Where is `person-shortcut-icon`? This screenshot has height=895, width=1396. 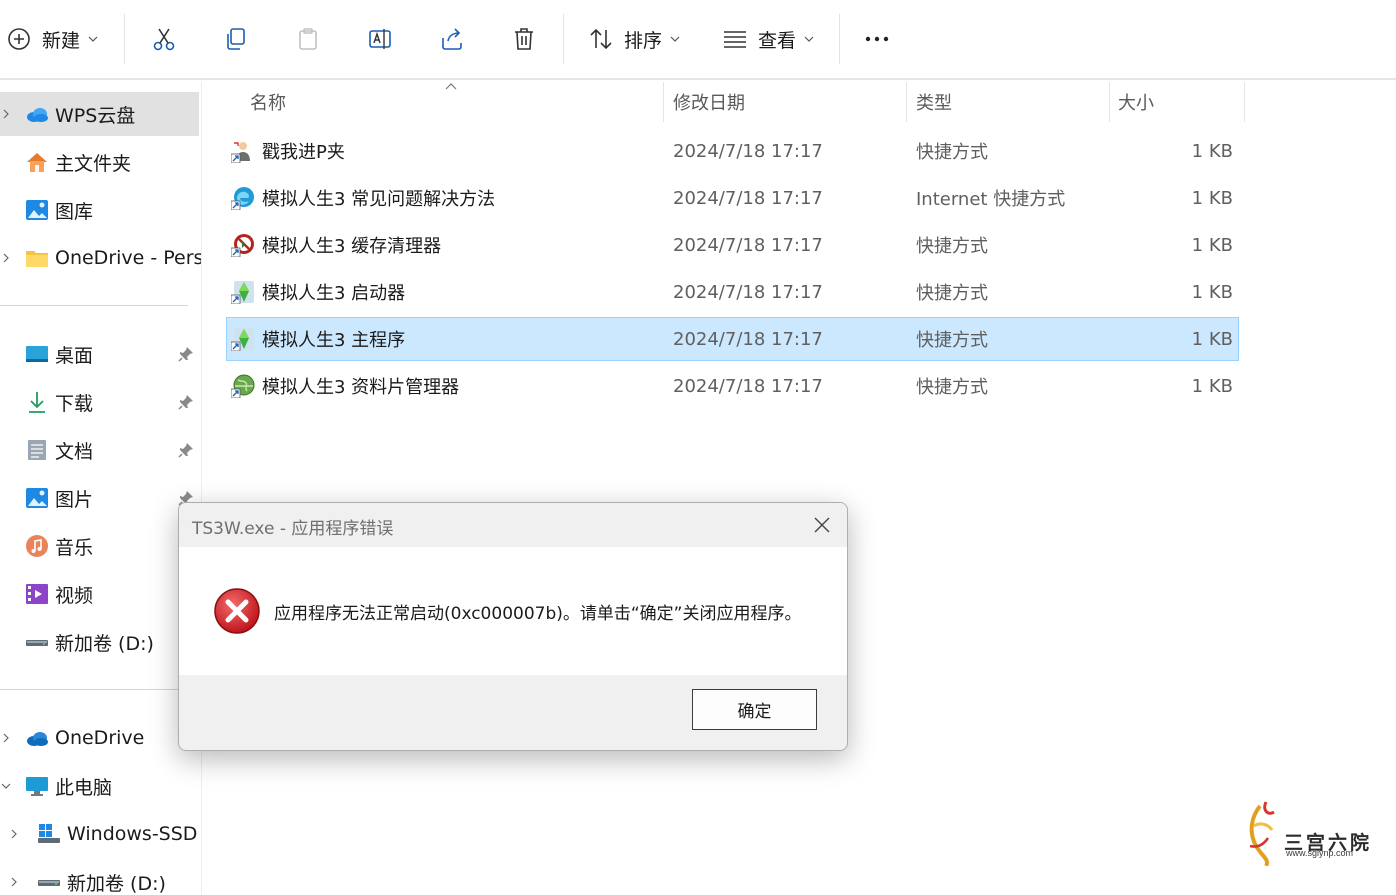 person-shortcut-icon is located at coordinates (240, 152).